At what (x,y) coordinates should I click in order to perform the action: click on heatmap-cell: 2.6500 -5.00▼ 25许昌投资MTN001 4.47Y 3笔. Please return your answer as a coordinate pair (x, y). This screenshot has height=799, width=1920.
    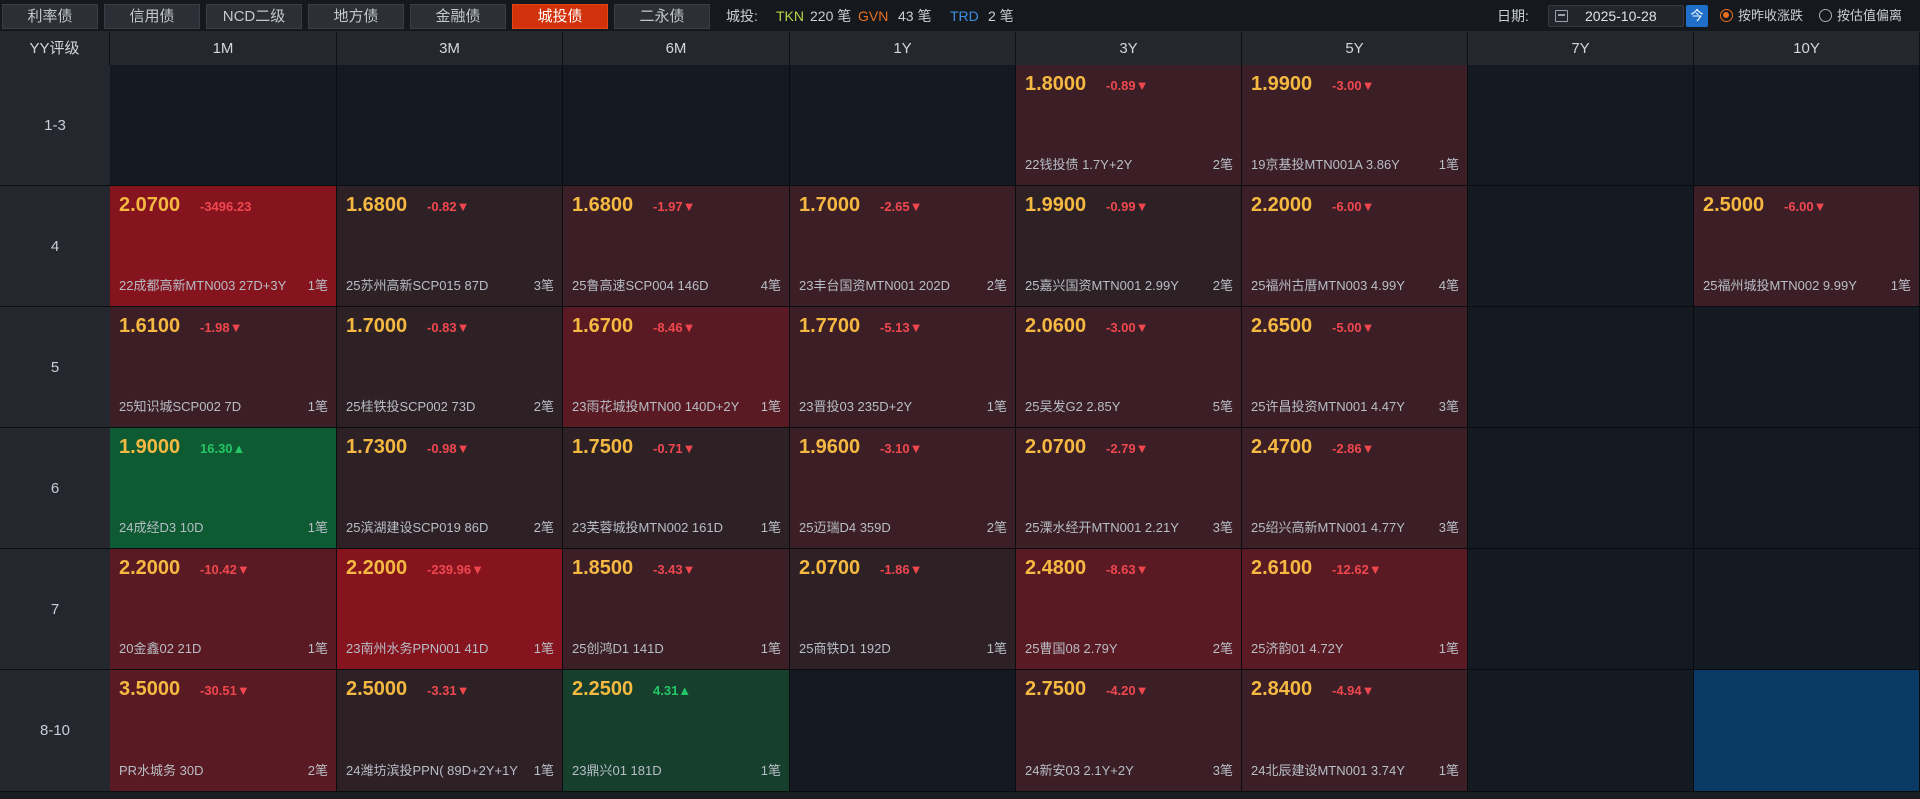
    Looking at the image, I should click on (1355, 367).